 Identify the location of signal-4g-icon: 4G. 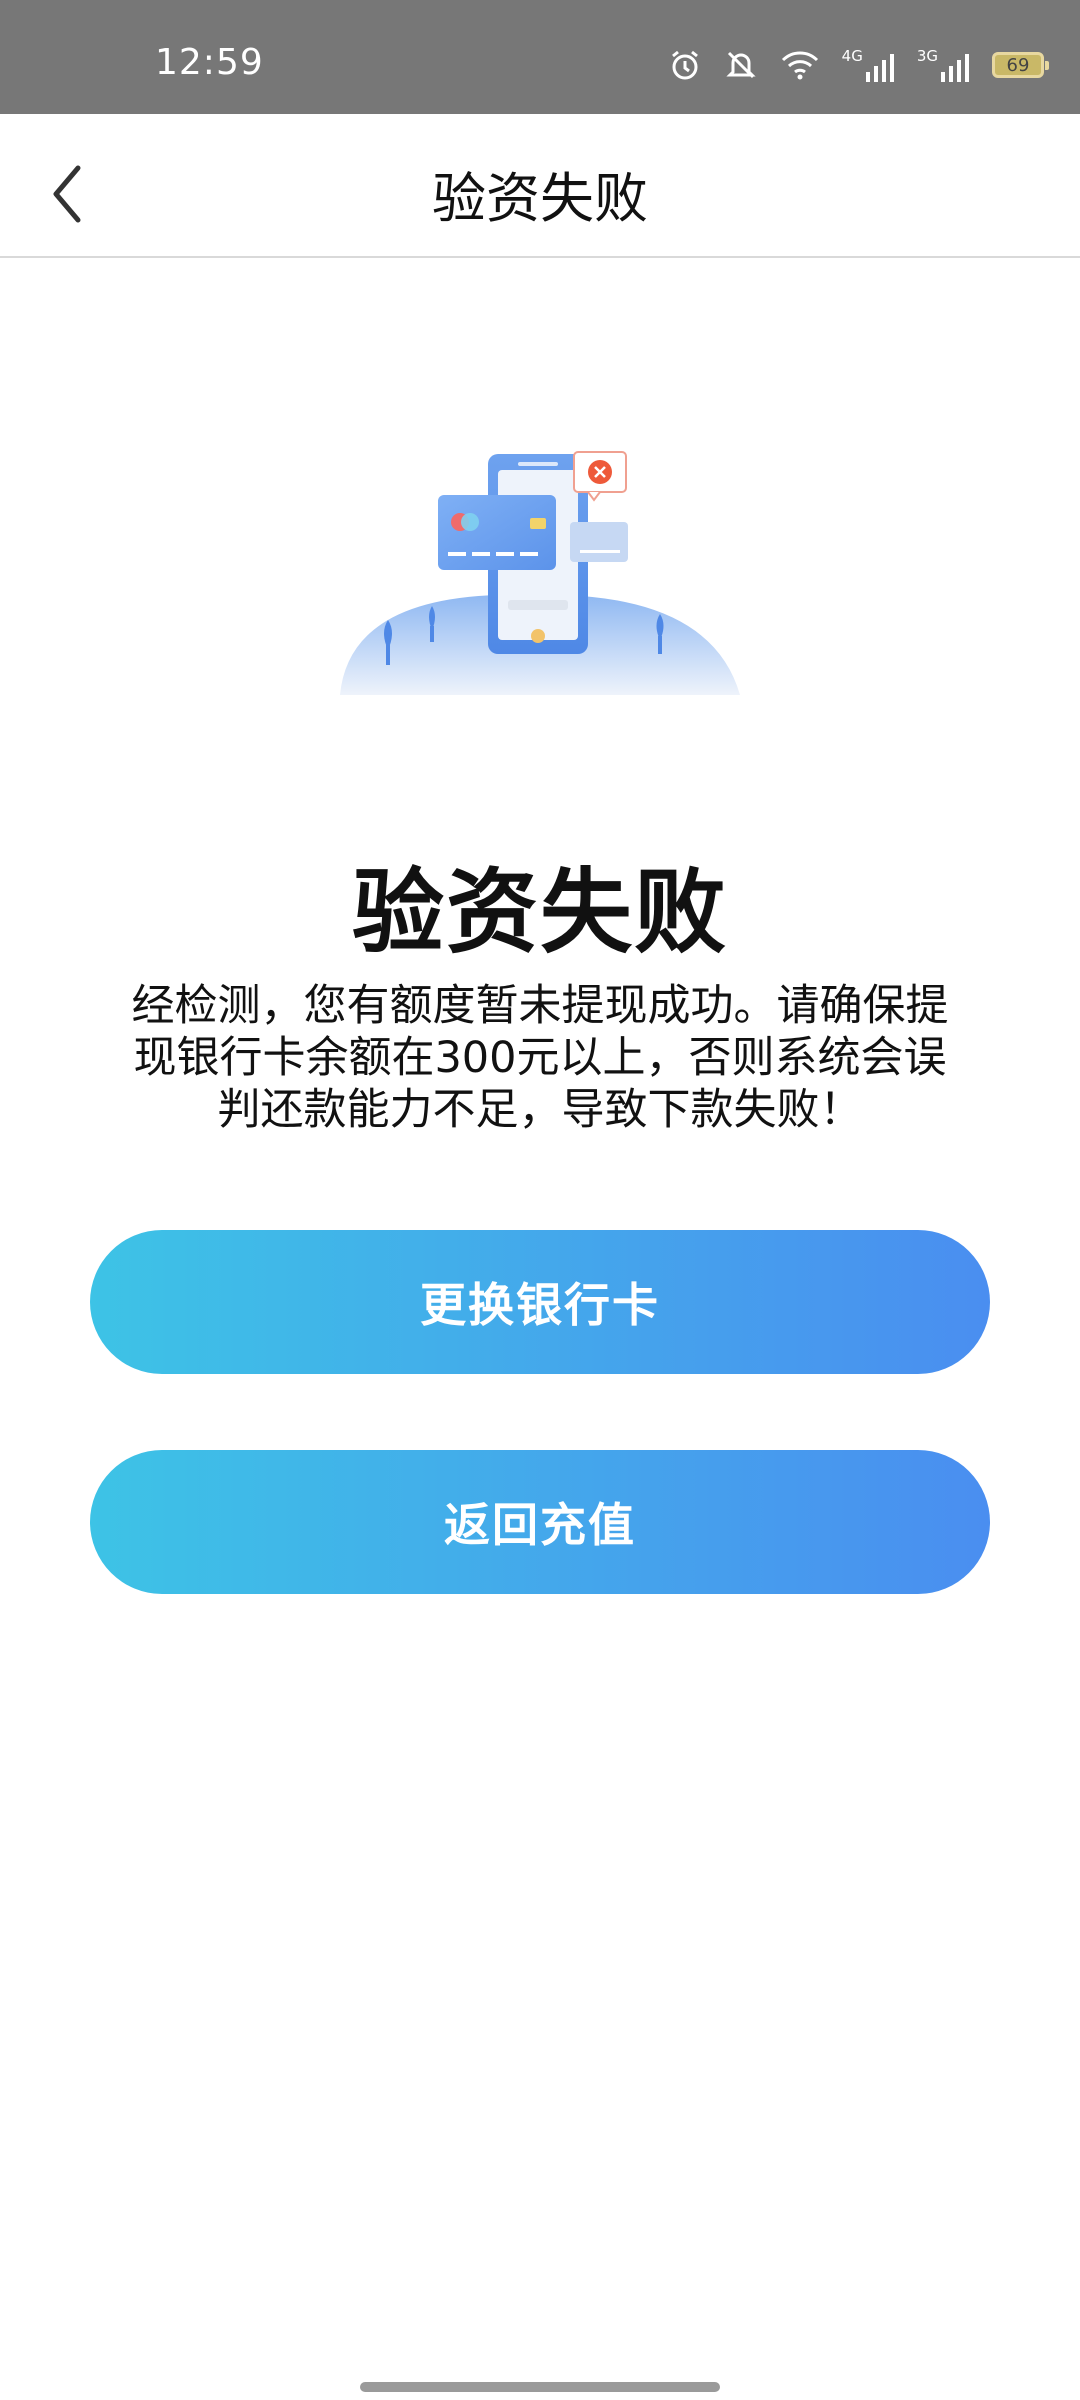
(868, 65).